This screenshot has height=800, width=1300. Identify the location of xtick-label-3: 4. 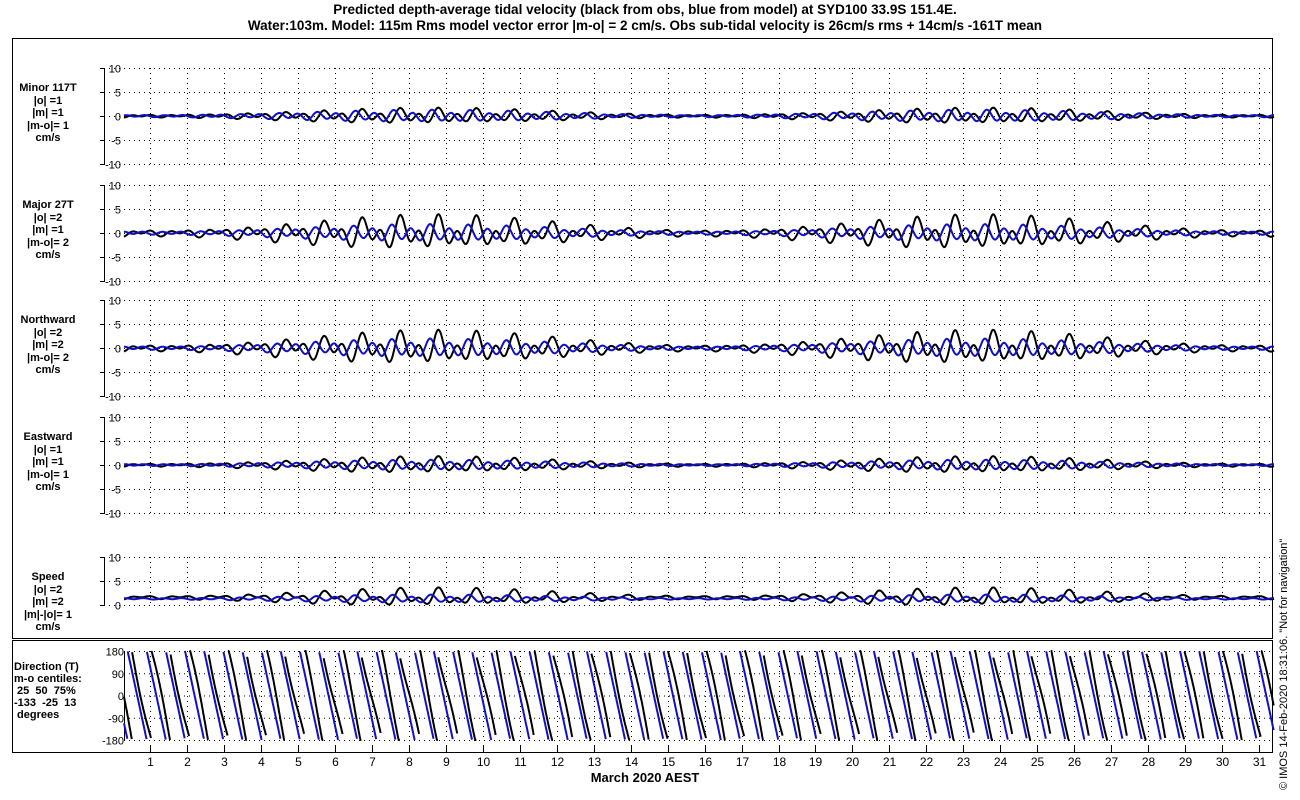
(261, 762).